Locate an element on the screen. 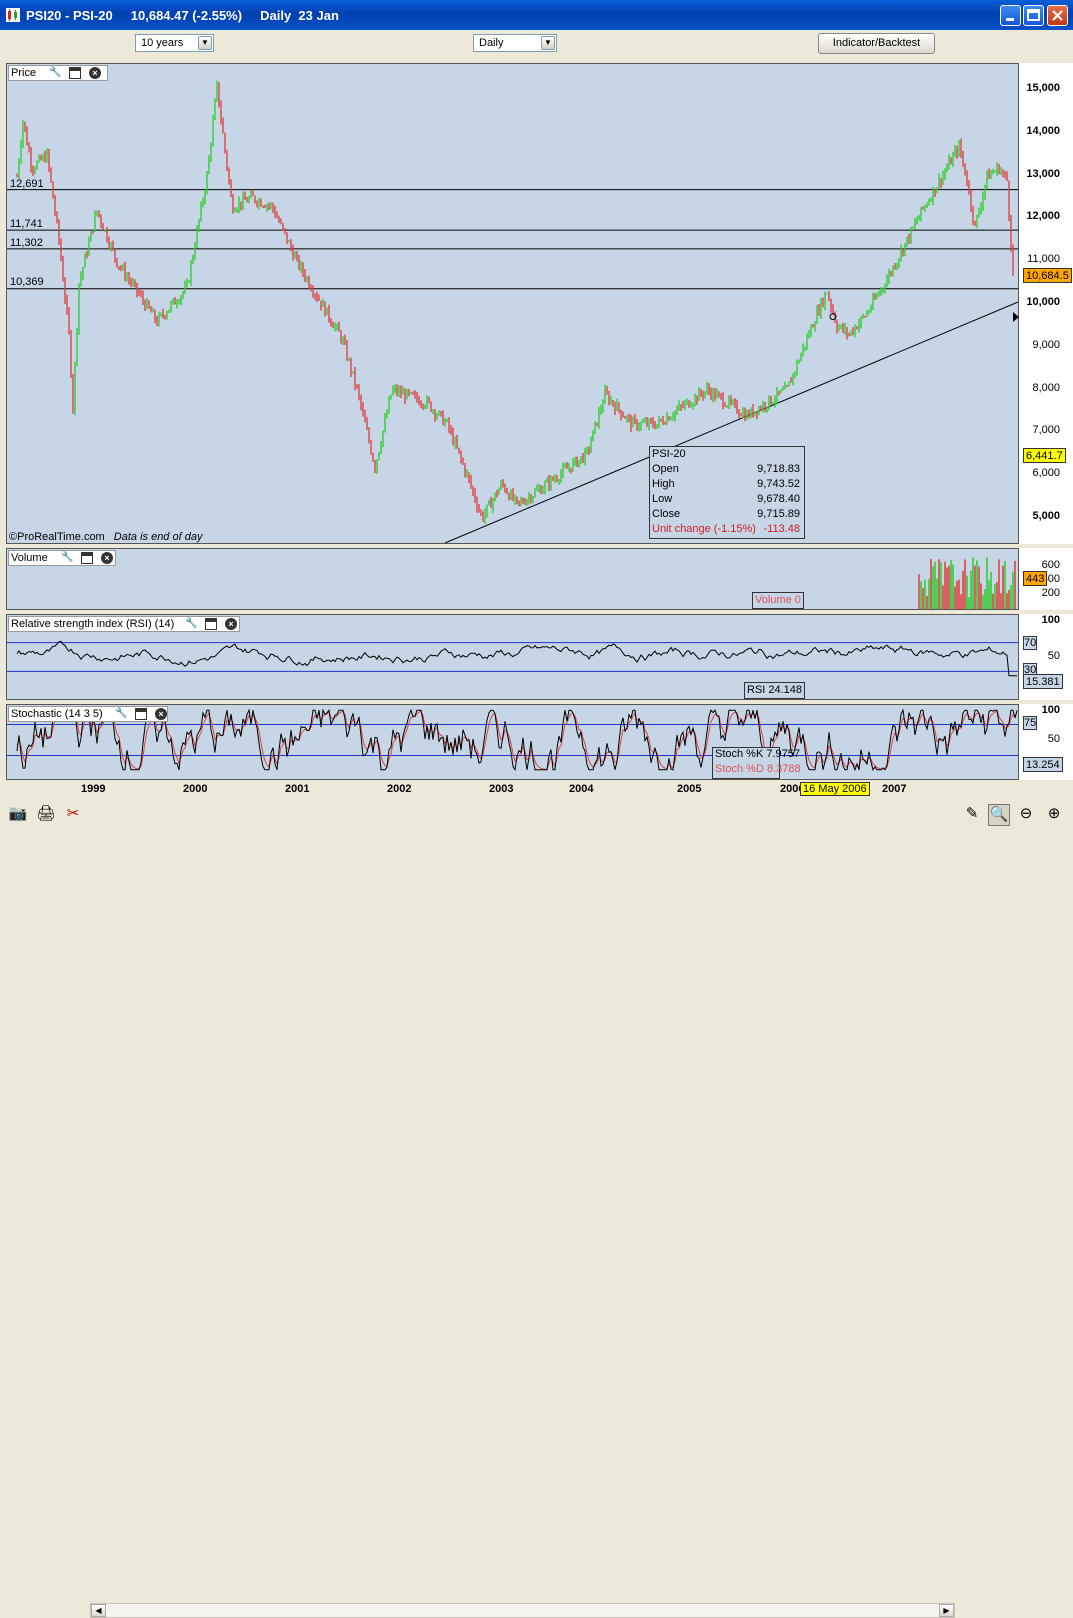 This screenshot has height=1618, width=1073. year-label: 2003 is located at coordinates (501, 789).